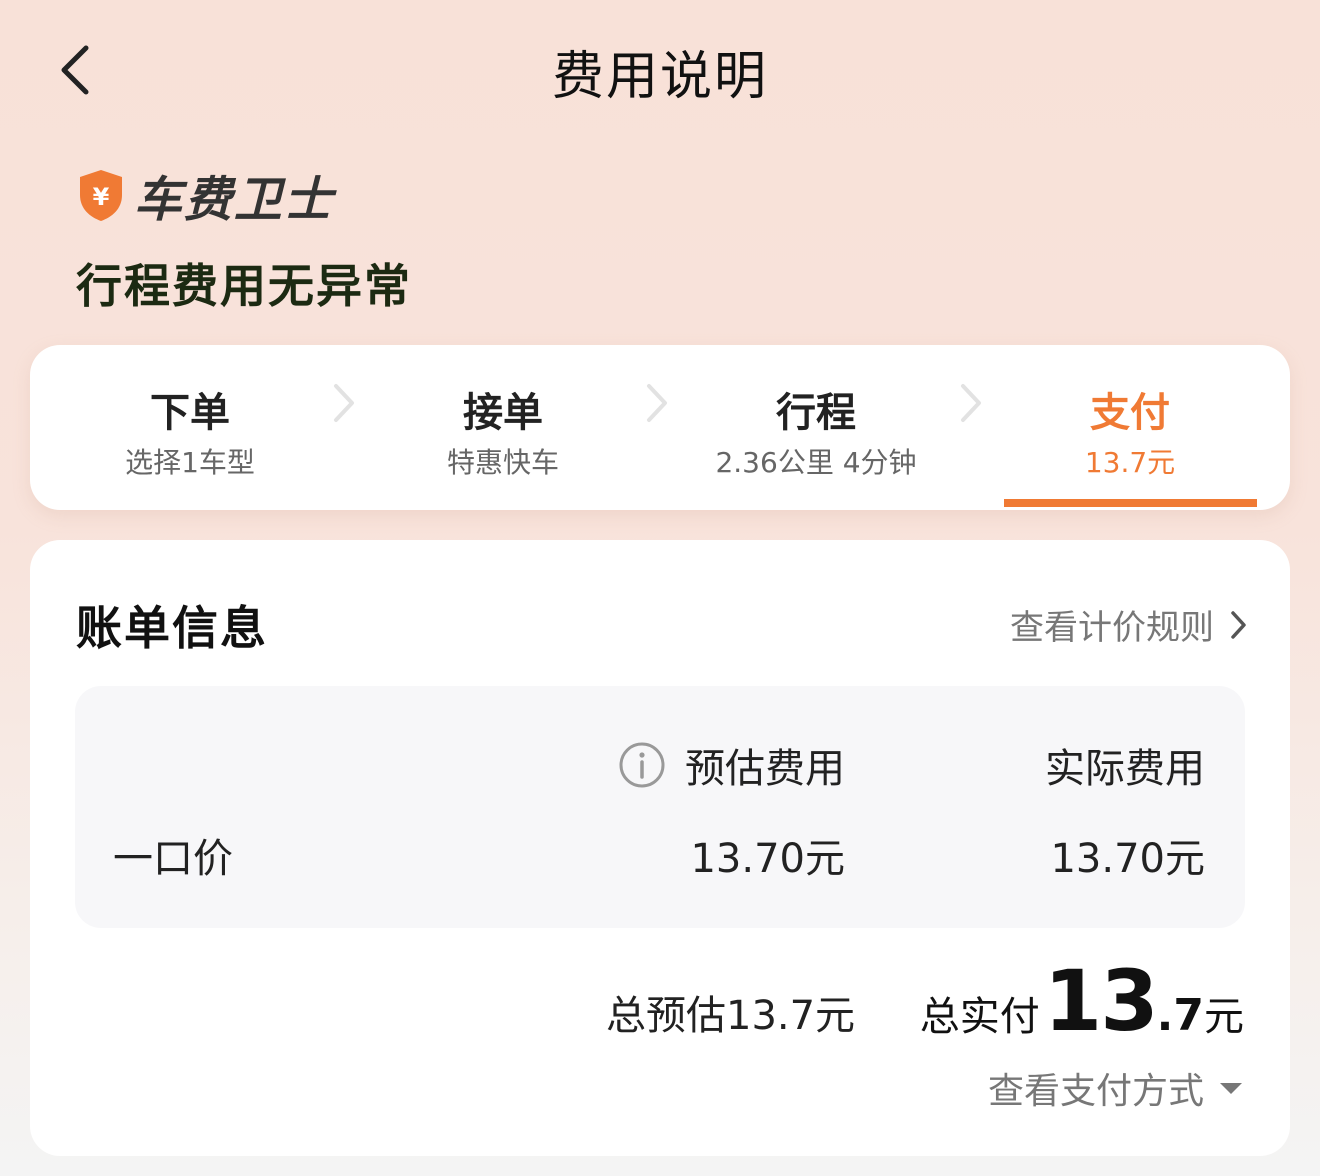 The height and width of the screenshot is (1176, 1320). Describe the element at coordinates (767, 859) in the screenshot. I see `fee-row-estimated: 13.70元` at that location.